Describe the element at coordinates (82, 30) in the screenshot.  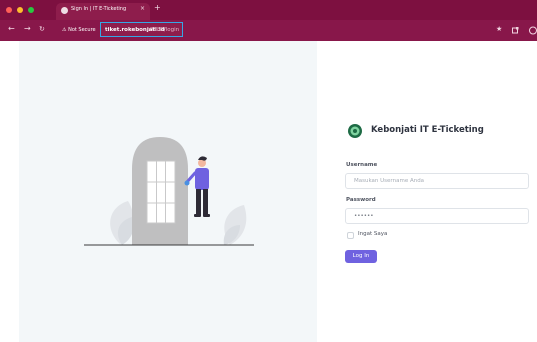
I see `not-secure-label: Not Secure` at that location.